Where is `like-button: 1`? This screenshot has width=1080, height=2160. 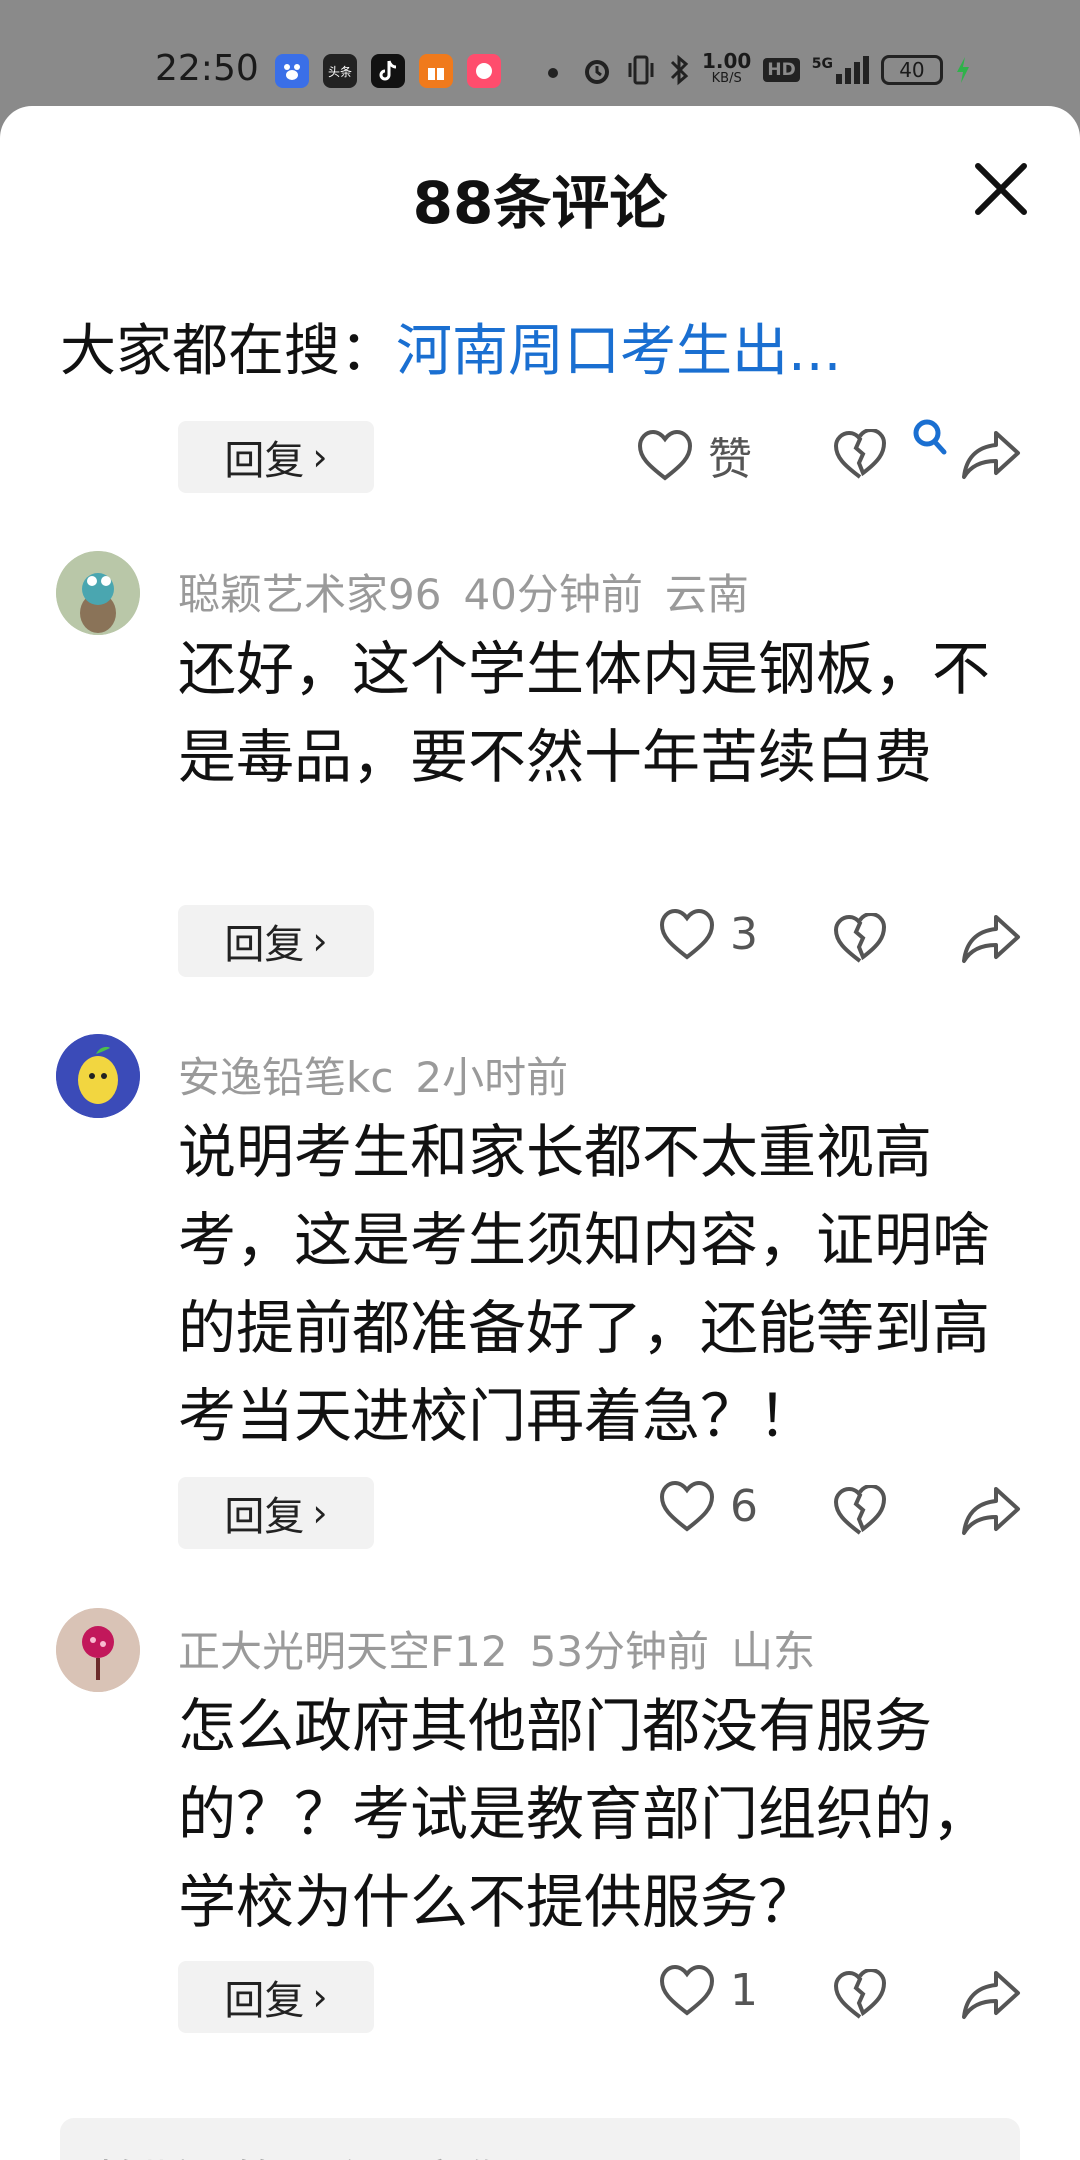
like-button: 1 is located at coordinates (708, 1990).